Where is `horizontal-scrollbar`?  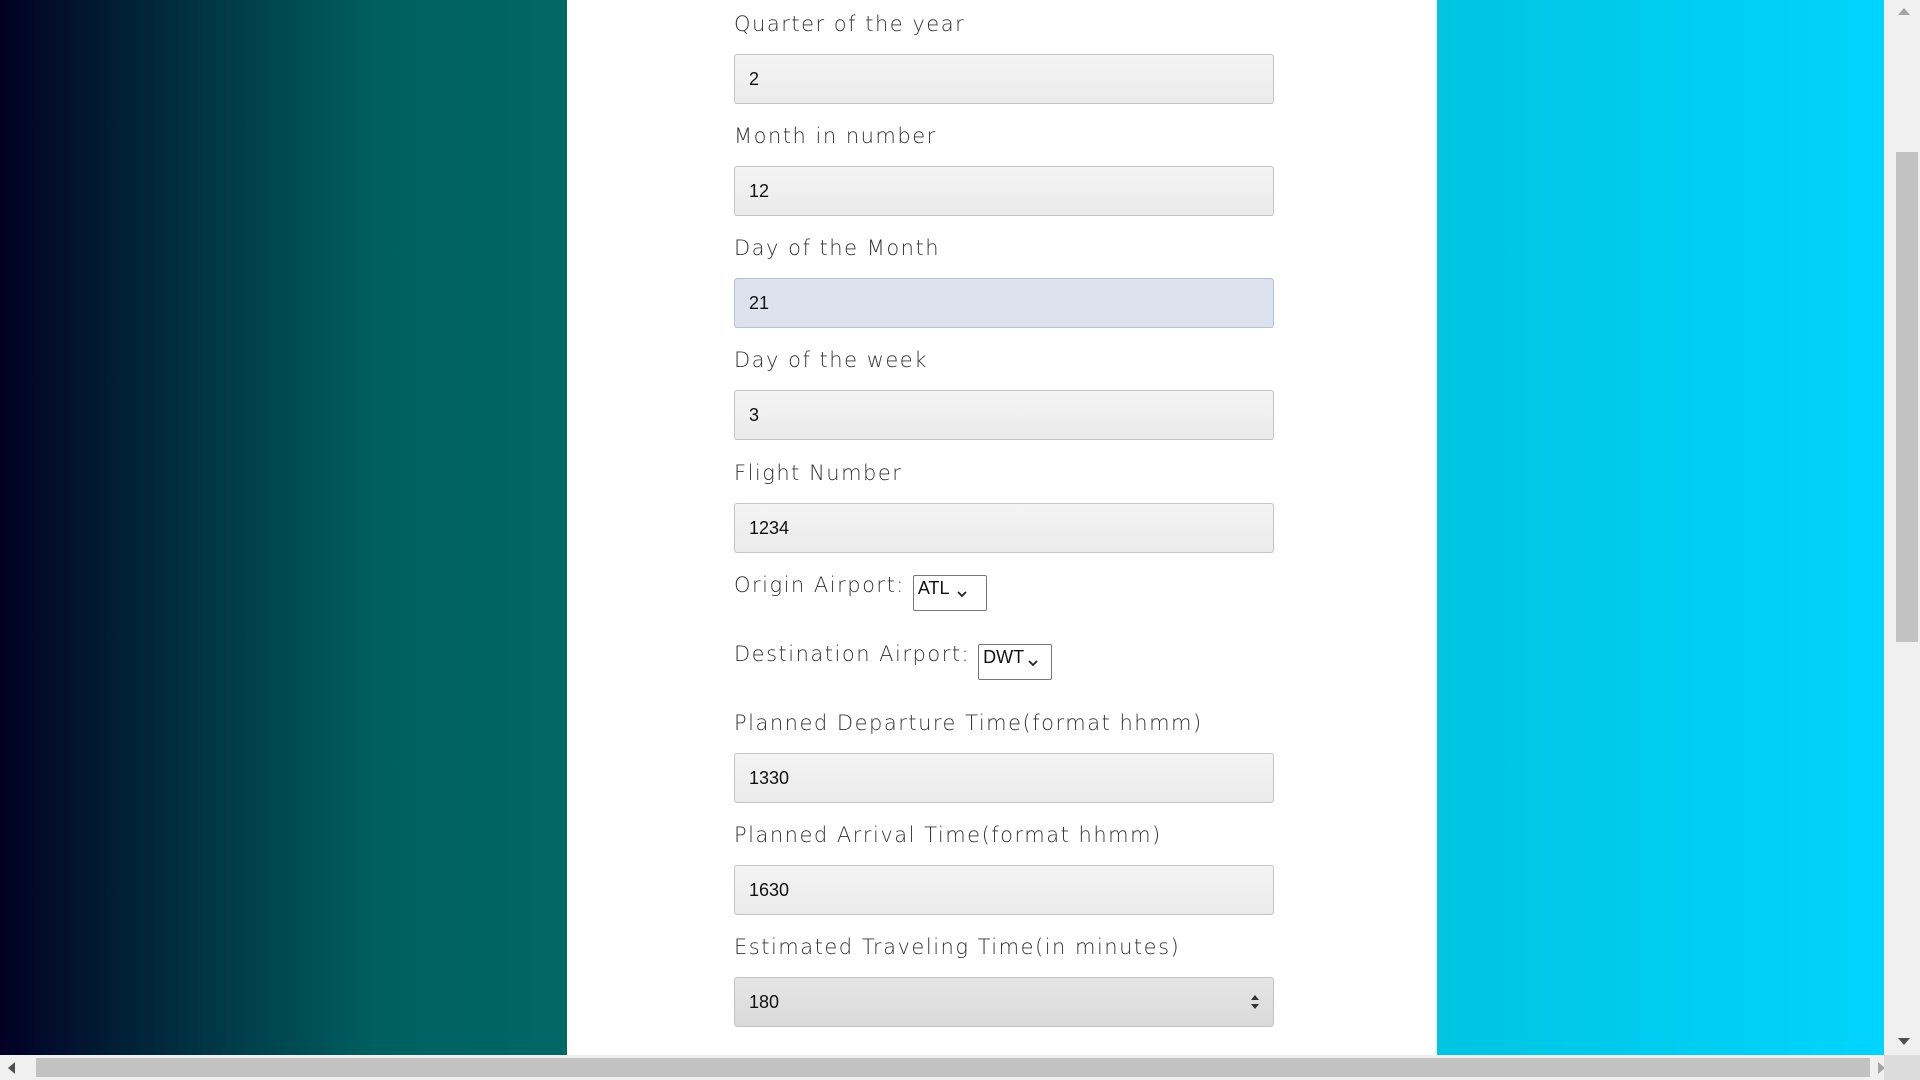 horizontal-scrollbar is located at coordinates (942, 1067).